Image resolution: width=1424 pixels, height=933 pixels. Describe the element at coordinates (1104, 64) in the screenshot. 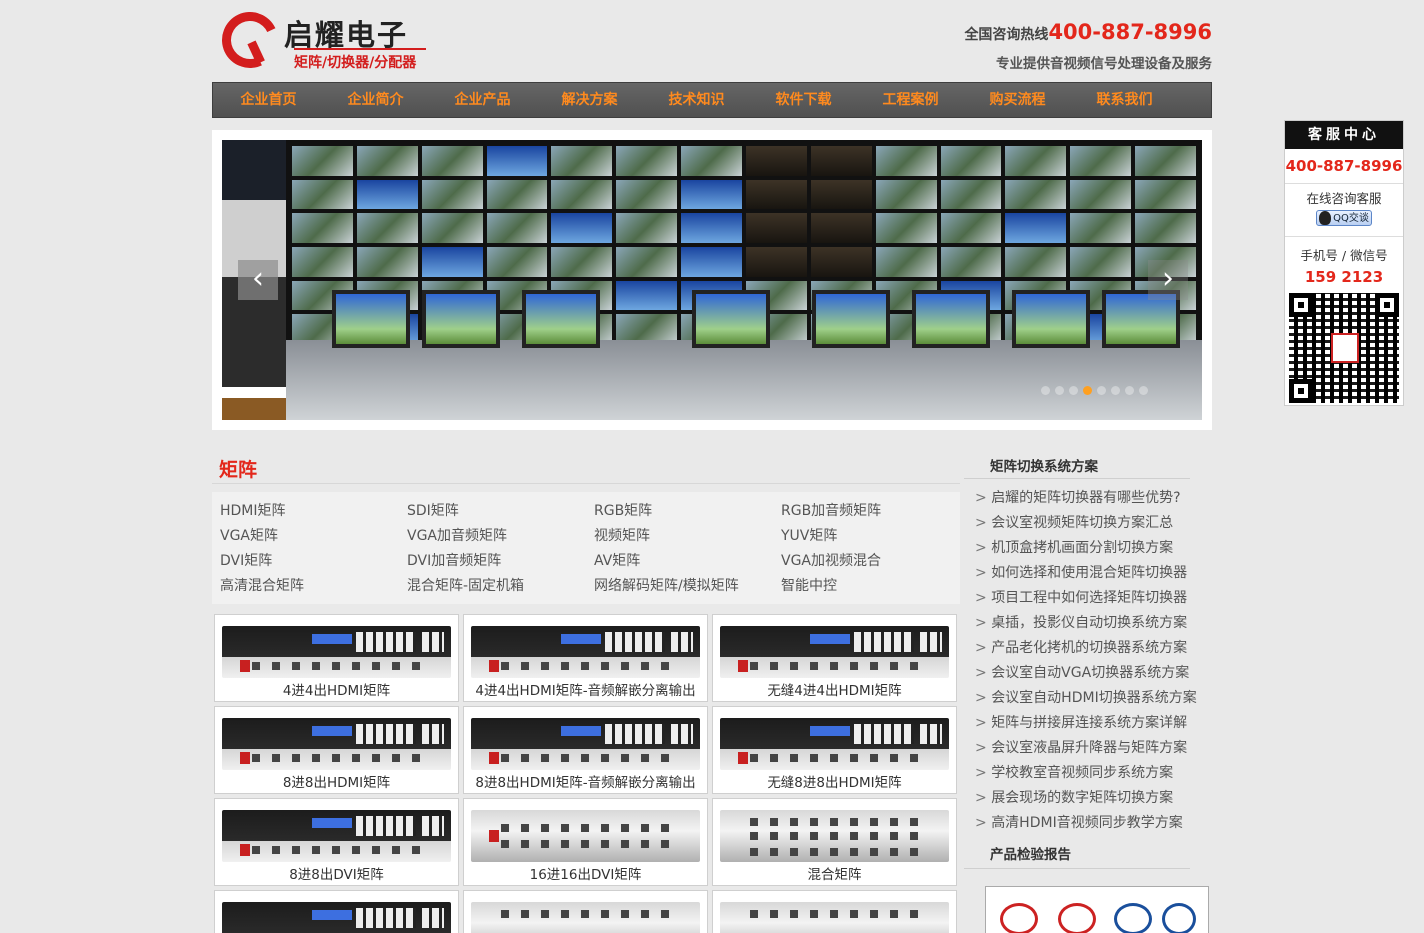

I see `header-slogan: 专业提供音视频信号处理设备及服务` at that location.